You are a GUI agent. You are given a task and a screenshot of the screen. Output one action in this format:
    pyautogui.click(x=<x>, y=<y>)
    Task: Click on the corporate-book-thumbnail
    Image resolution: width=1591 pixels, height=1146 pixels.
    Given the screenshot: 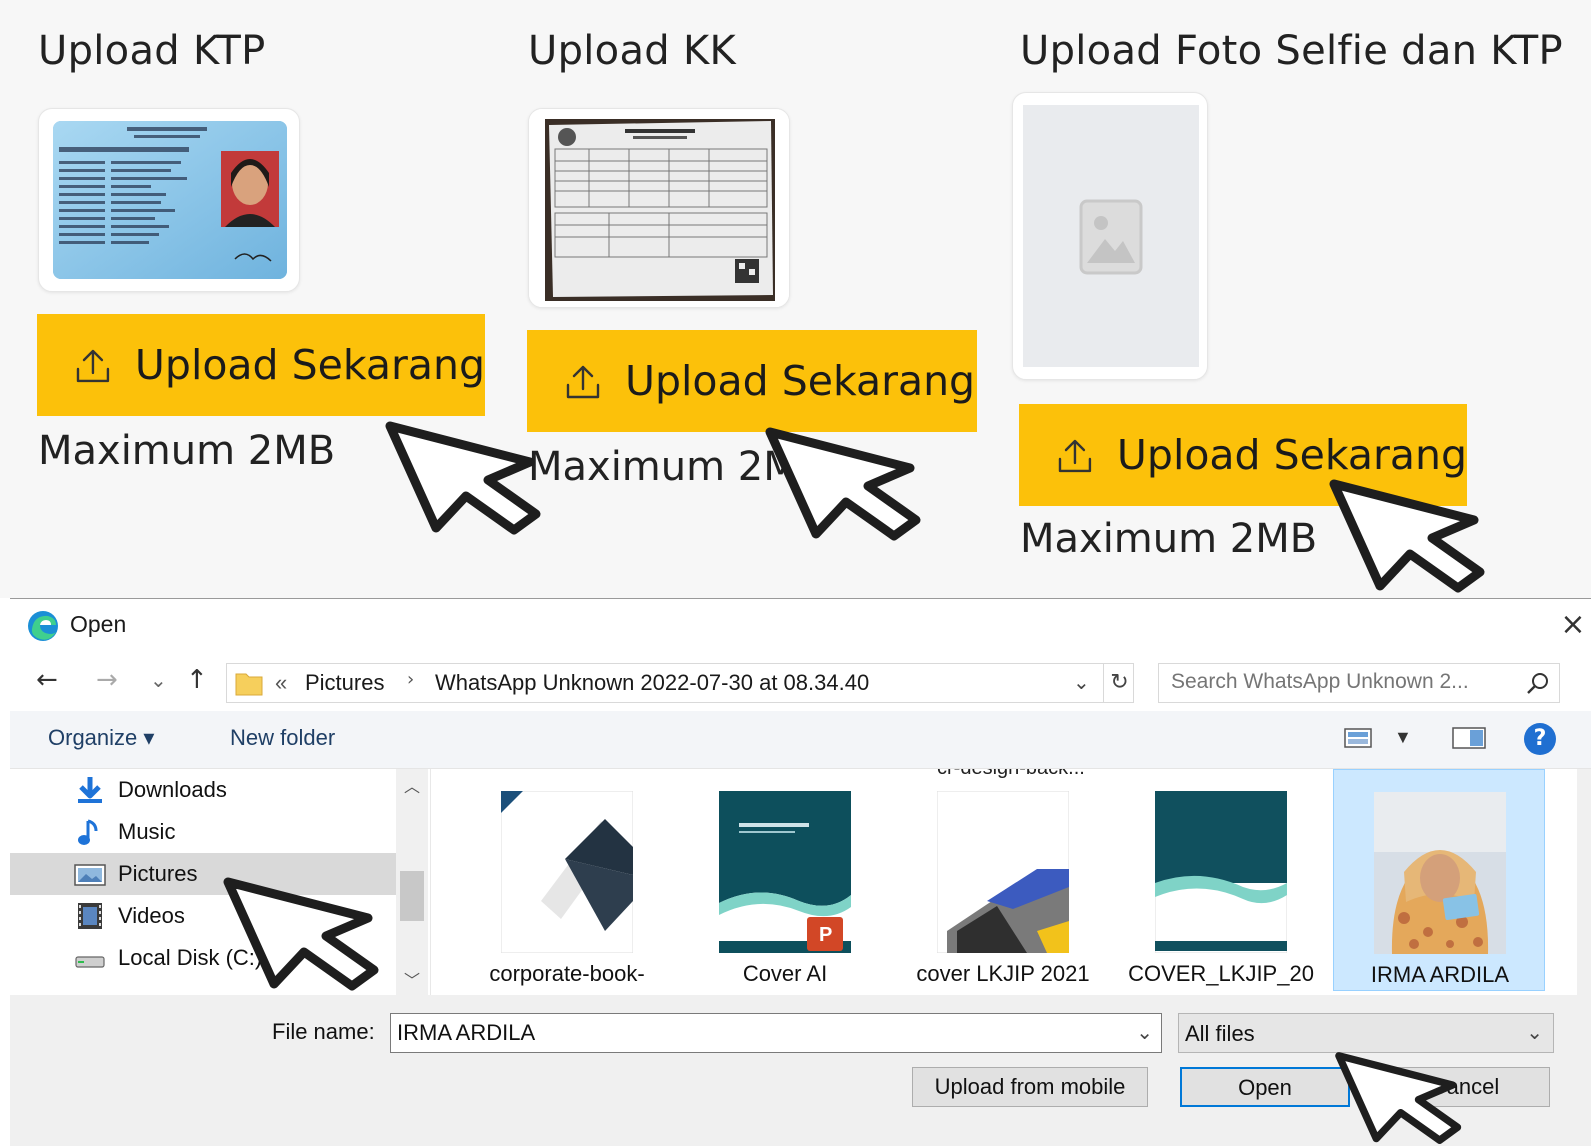 What is the action you would take?
    pyautogui.click(x=567, y=872)
    